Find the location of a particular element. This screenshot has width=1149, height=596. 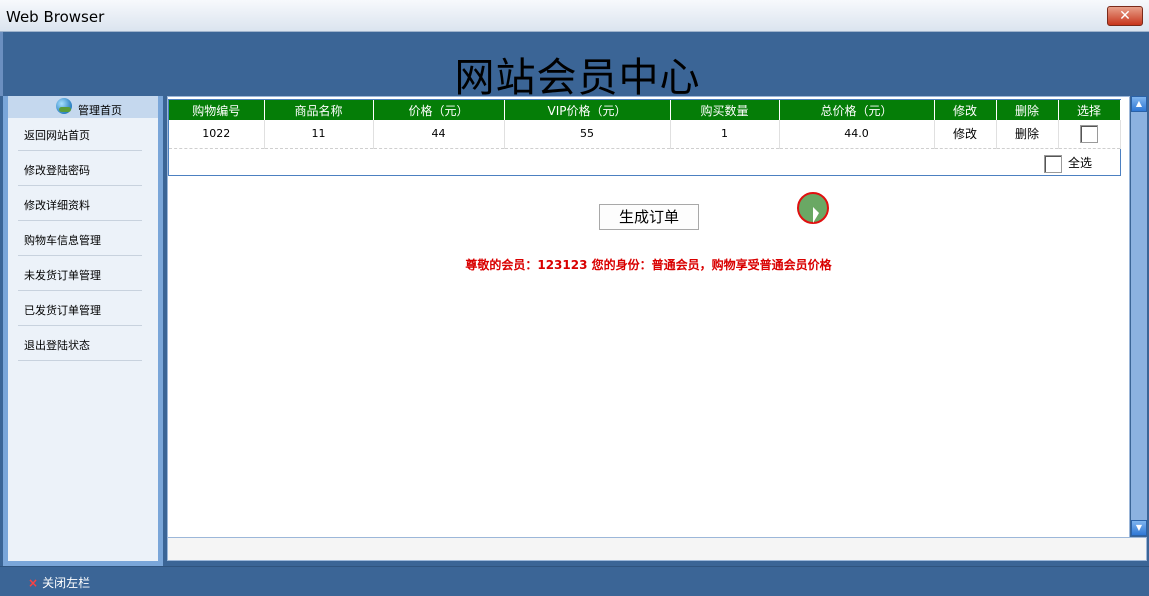

sidebar-item-home: 返回网站首页 is located at coordinates (80, 136).